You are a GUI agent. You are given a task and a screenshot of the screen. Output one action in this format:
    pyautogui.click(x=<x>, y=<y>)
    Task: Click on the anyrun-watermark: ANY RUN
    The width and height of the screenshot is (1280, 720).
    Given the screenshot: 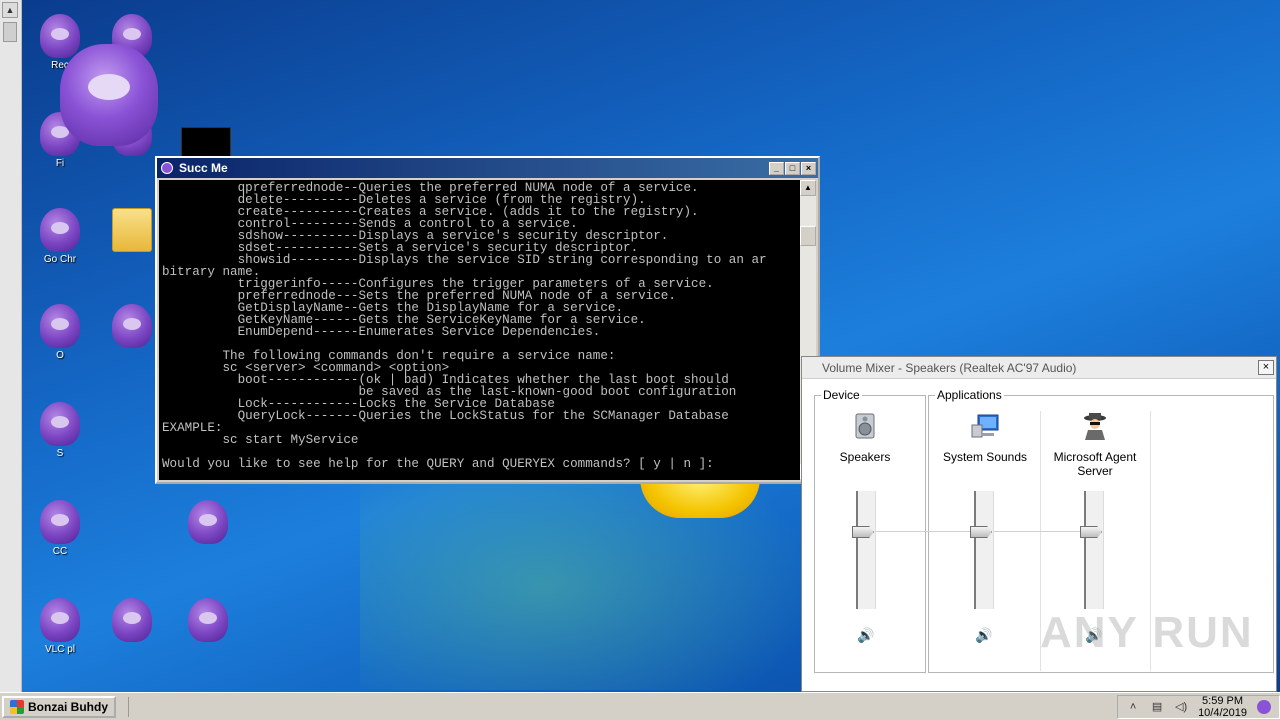 What is the action you would take?
    pyautogui.click(x=1147, y=632)
    